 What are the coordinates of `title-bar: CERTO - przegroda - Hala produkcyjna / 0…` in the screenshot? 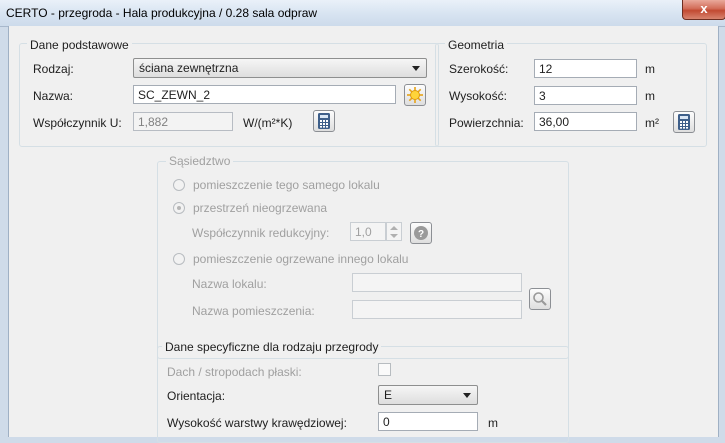 It's located at (362, 13).